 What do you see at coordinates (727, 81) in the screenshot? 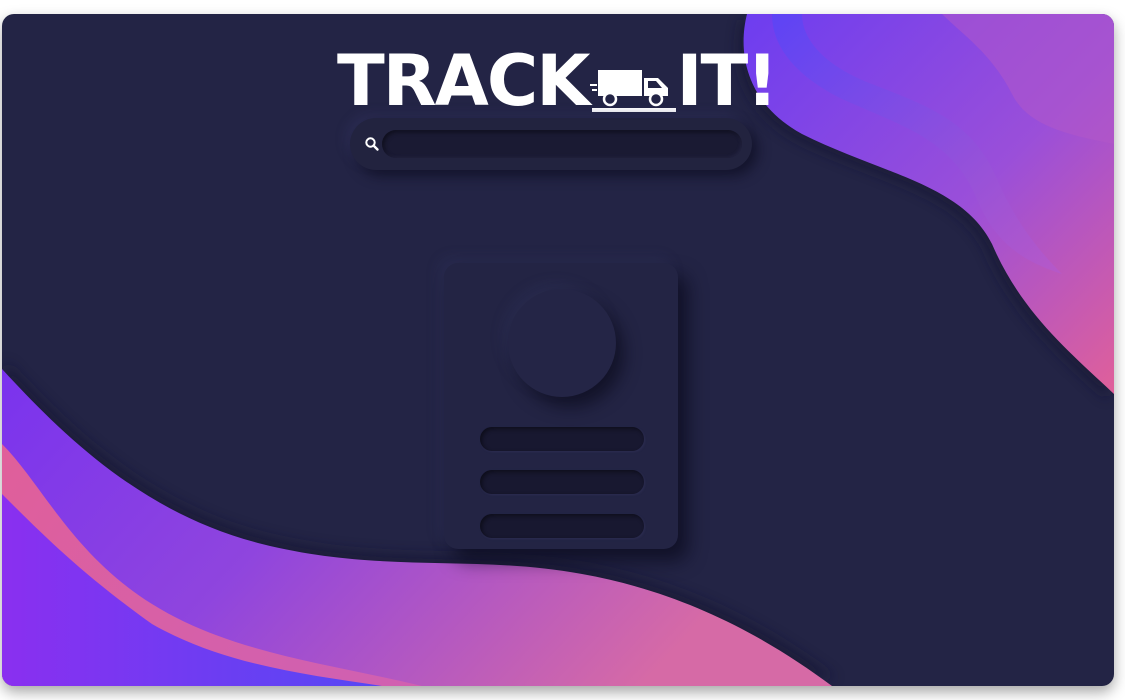
I see `logo-text-it: IT!` at bounding box center [727, 81].